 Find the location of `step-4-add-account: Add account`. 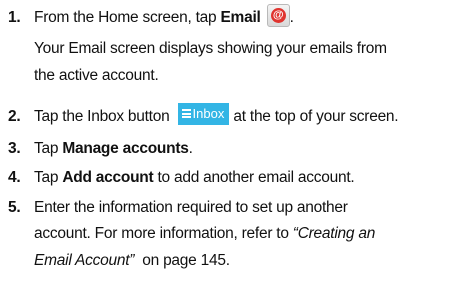

step-4-add-account: Add account is located at coordinates (108, 177).